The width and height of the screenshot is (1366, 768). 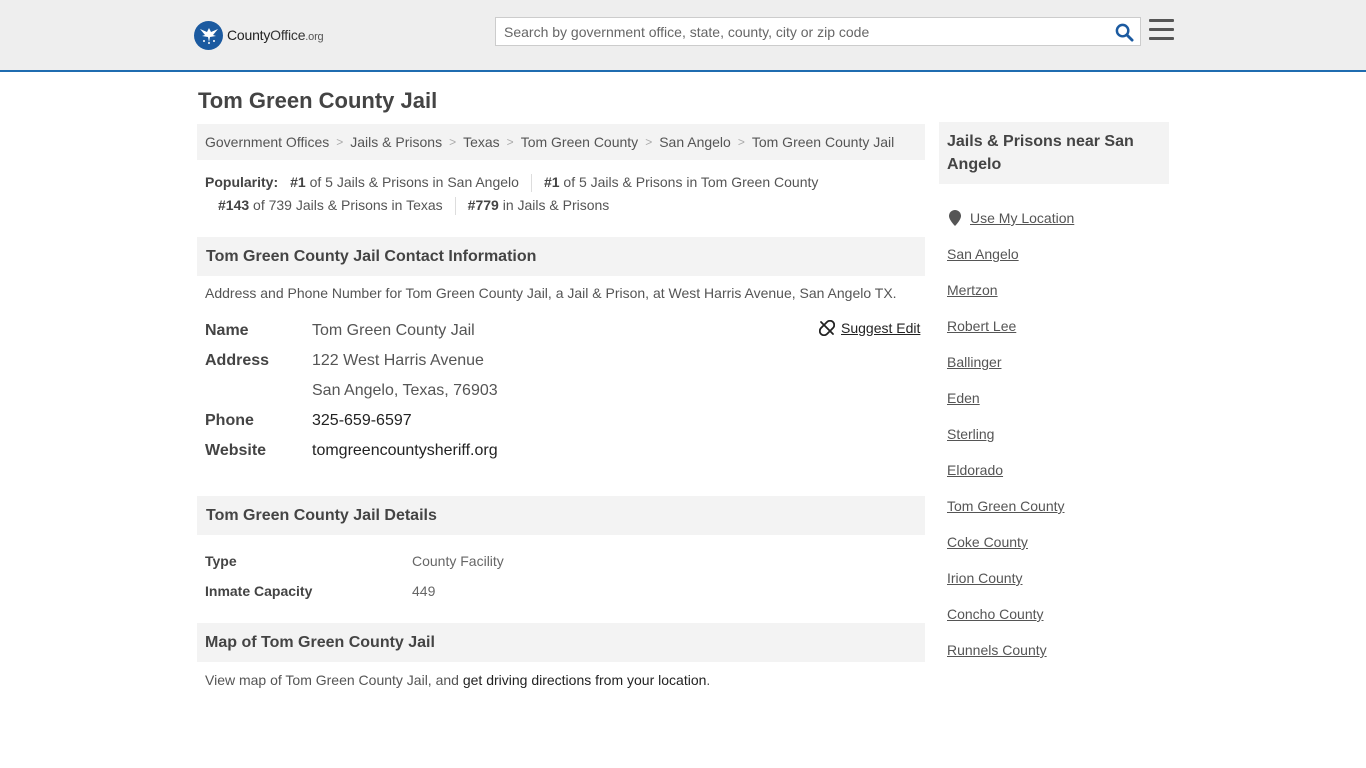 What do you see at coordinates (1054, 153) in the screenshot?
I see `sidebar-heading: Jails & Prisons near San Angelo` at bounding box center [1054, 153].